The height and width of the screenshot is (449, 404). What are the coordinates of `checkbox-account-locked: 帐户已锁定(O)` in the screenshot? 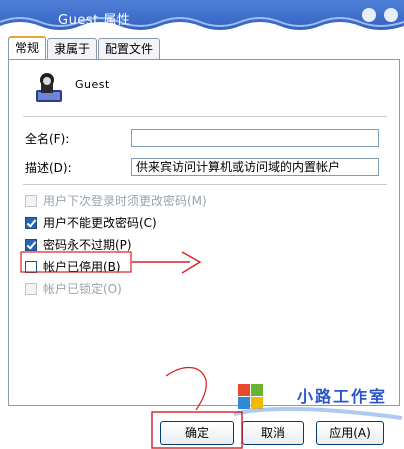 It's located at (73, 288).